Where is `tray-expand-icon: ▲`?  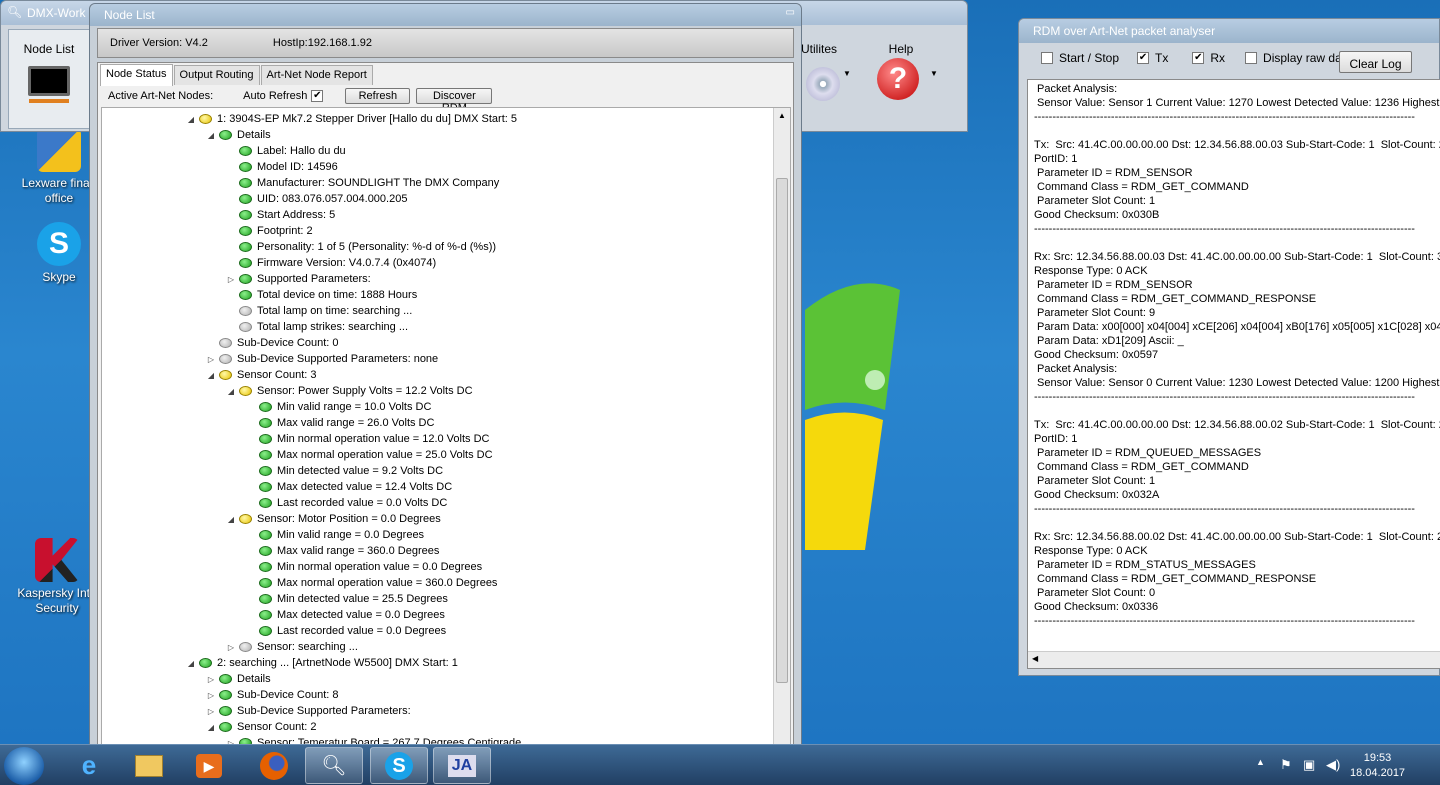
tray-expand-icon: ▲ is located at coordinates (1260, 762).